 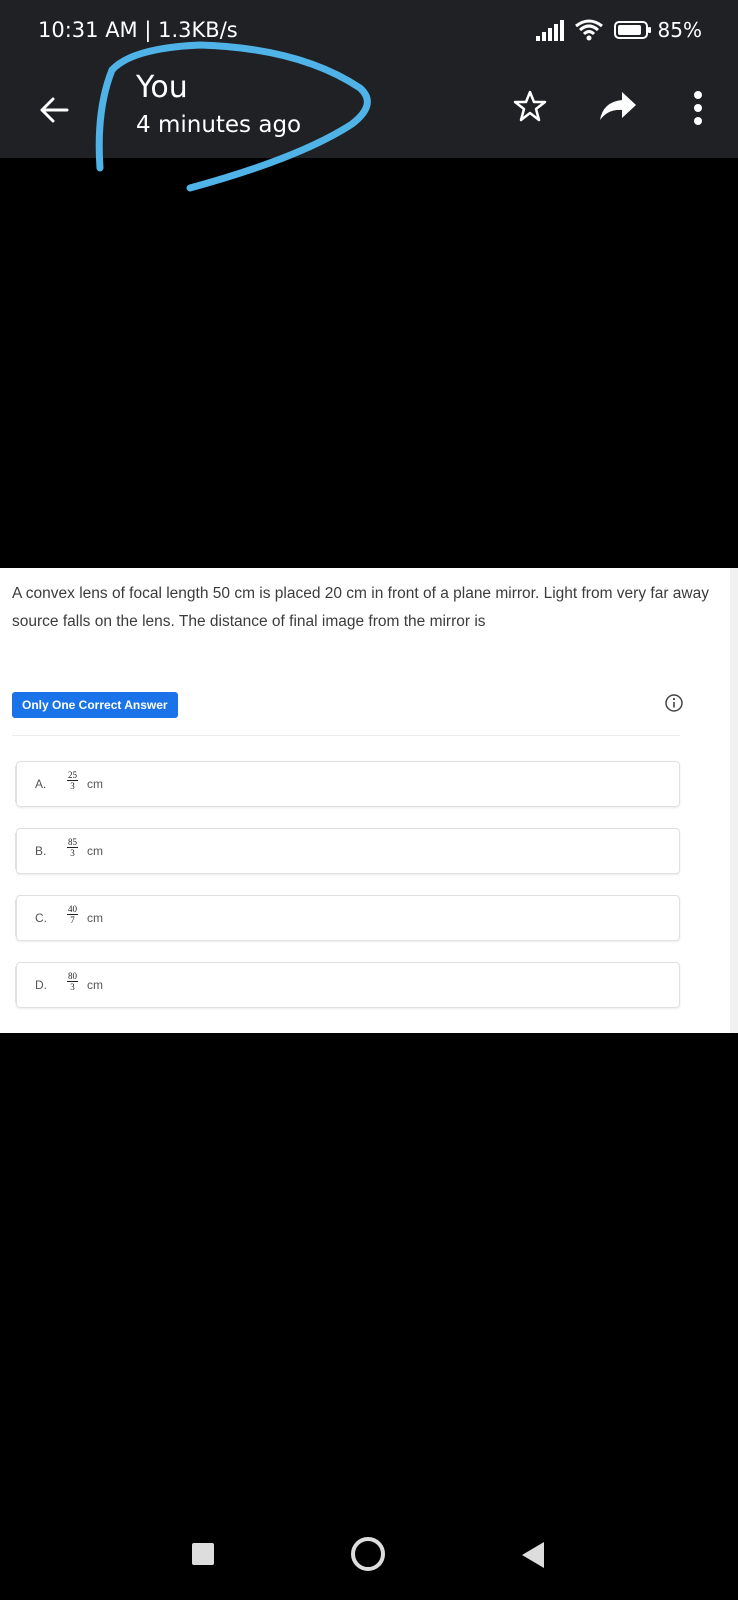 What do you see at coordinates (72, 775) in the screenshot?
I see `numerator: 25` at bounding box center [72, 775].